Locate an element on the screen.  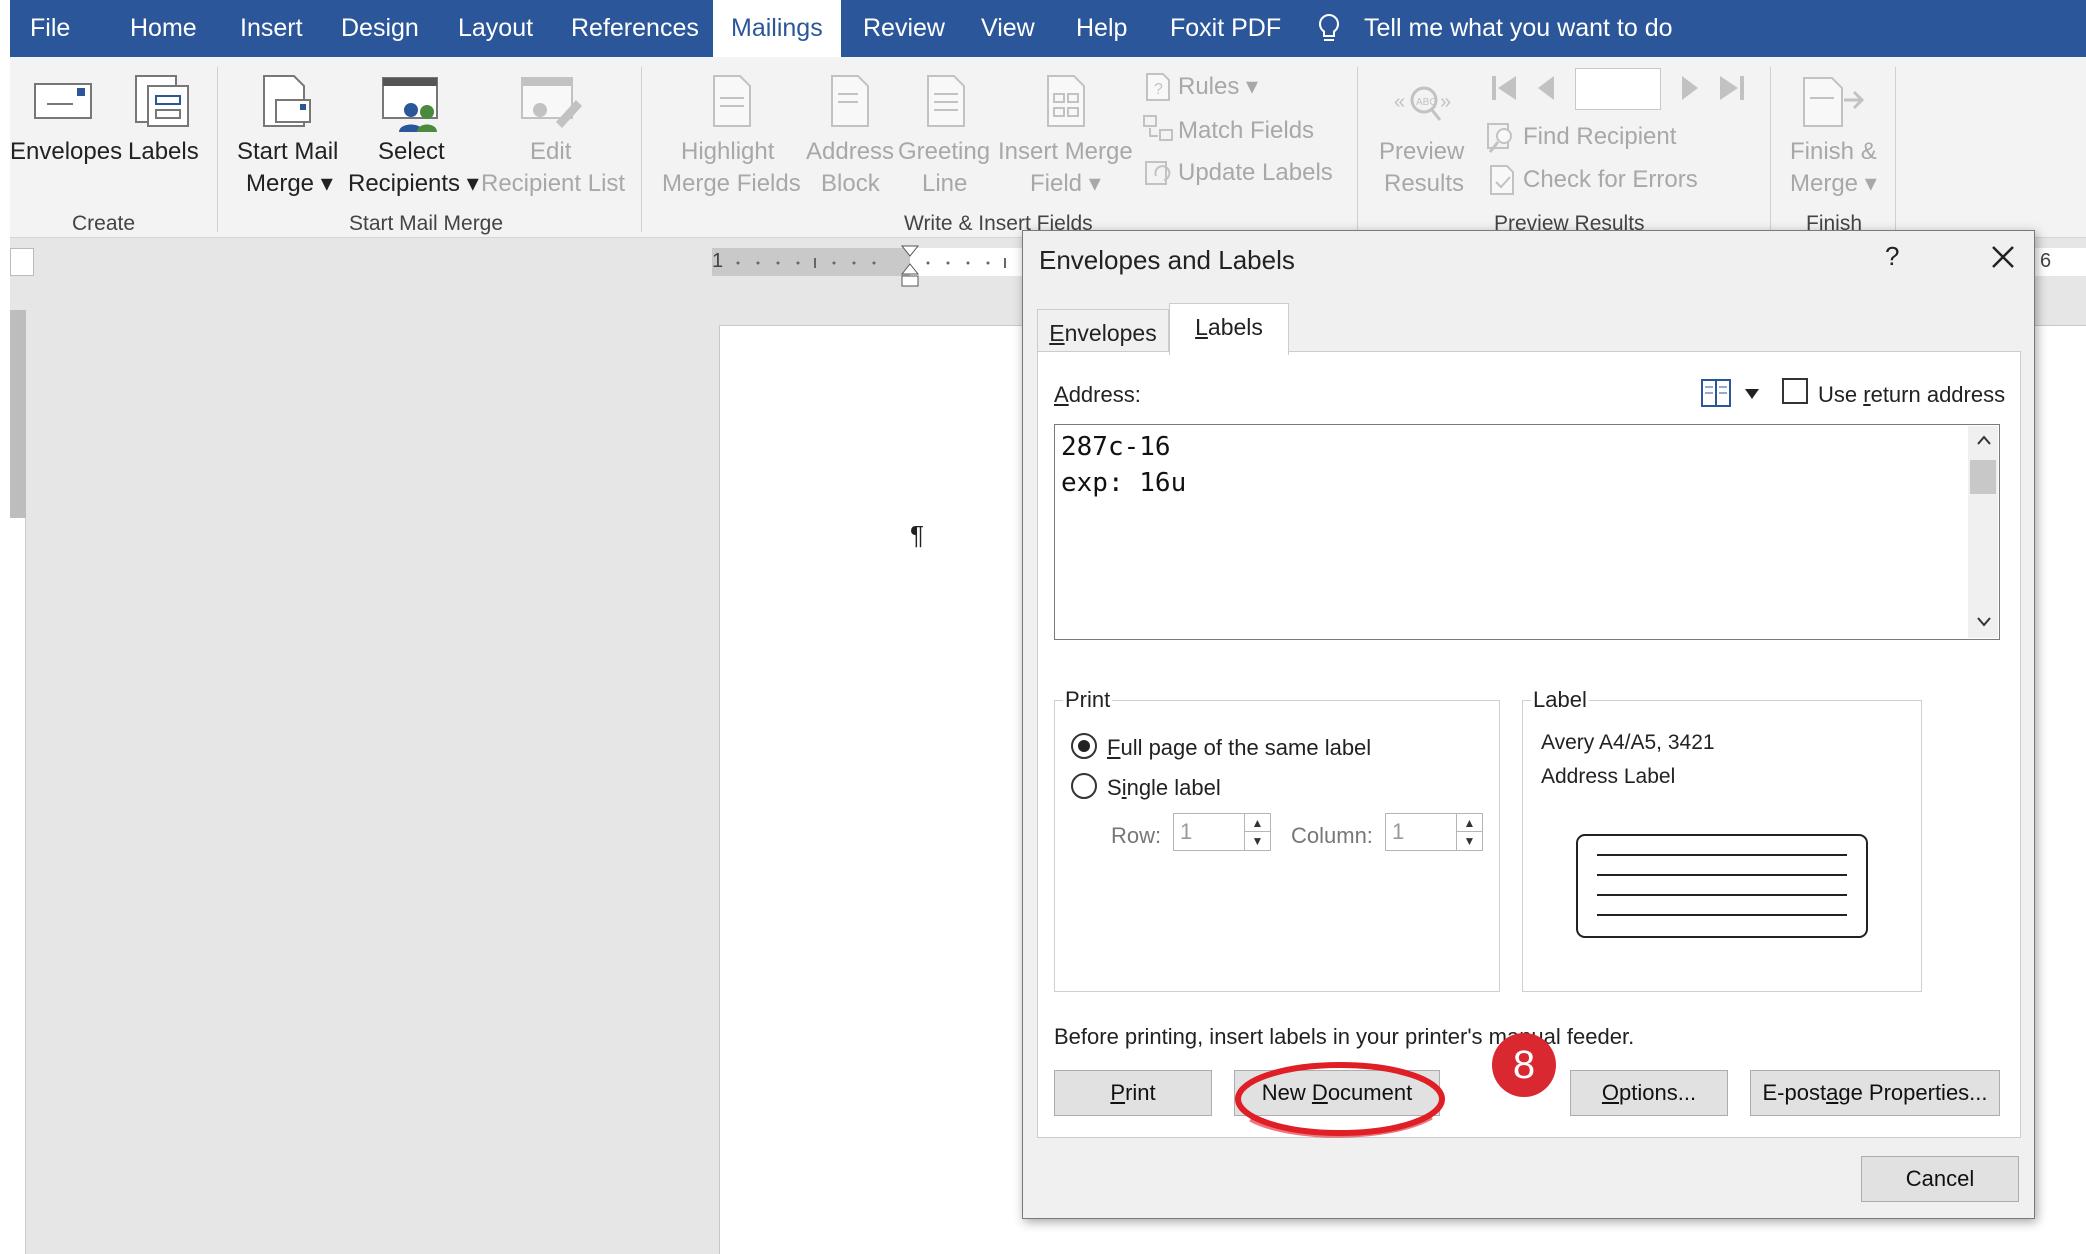
row-up-icon: ▲ is located at coordinates (1257, 823).